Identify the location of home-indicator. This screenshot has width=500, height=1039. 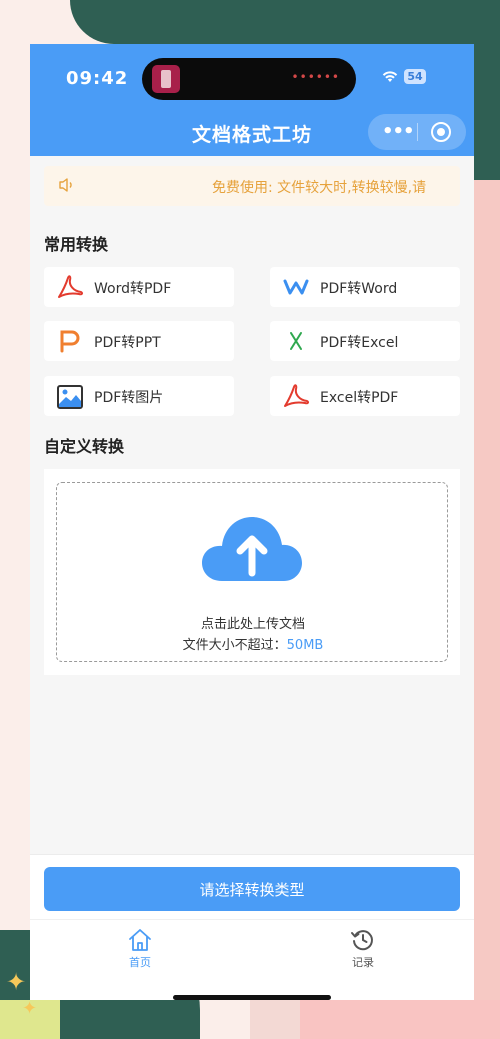
(252, 997).